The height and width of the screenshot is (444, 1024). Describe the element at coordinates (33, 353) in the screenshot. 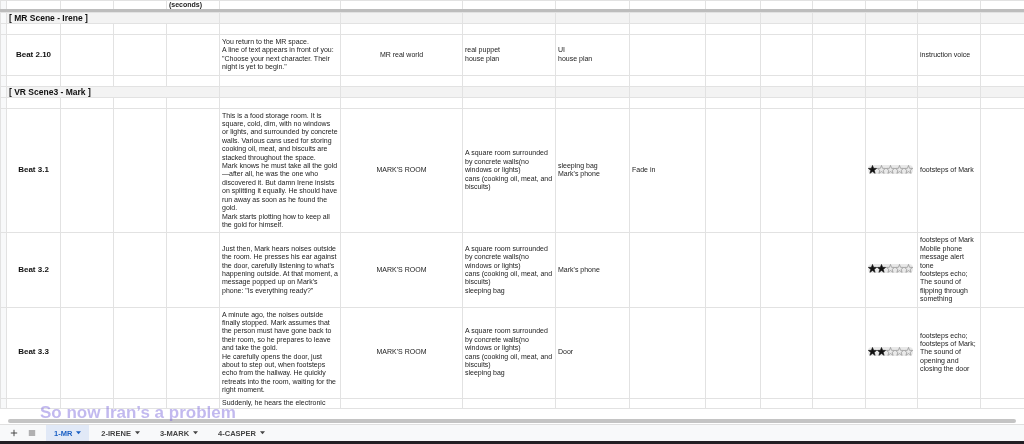

I see `table-cell: Beat 3.3` at that location.